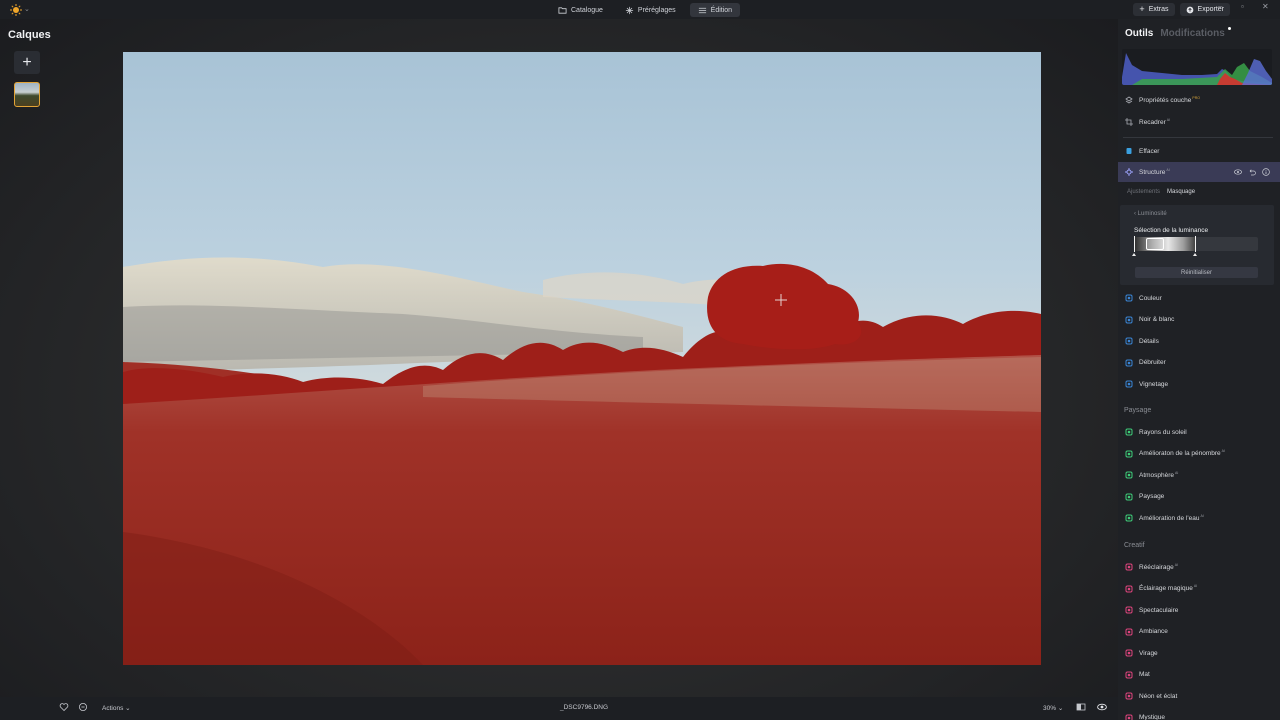 The height and width of the screenshot is (720, 1280). Describe the element at coordinates (1129, 567) in the screenshot. I see `relight-icon` at that location.